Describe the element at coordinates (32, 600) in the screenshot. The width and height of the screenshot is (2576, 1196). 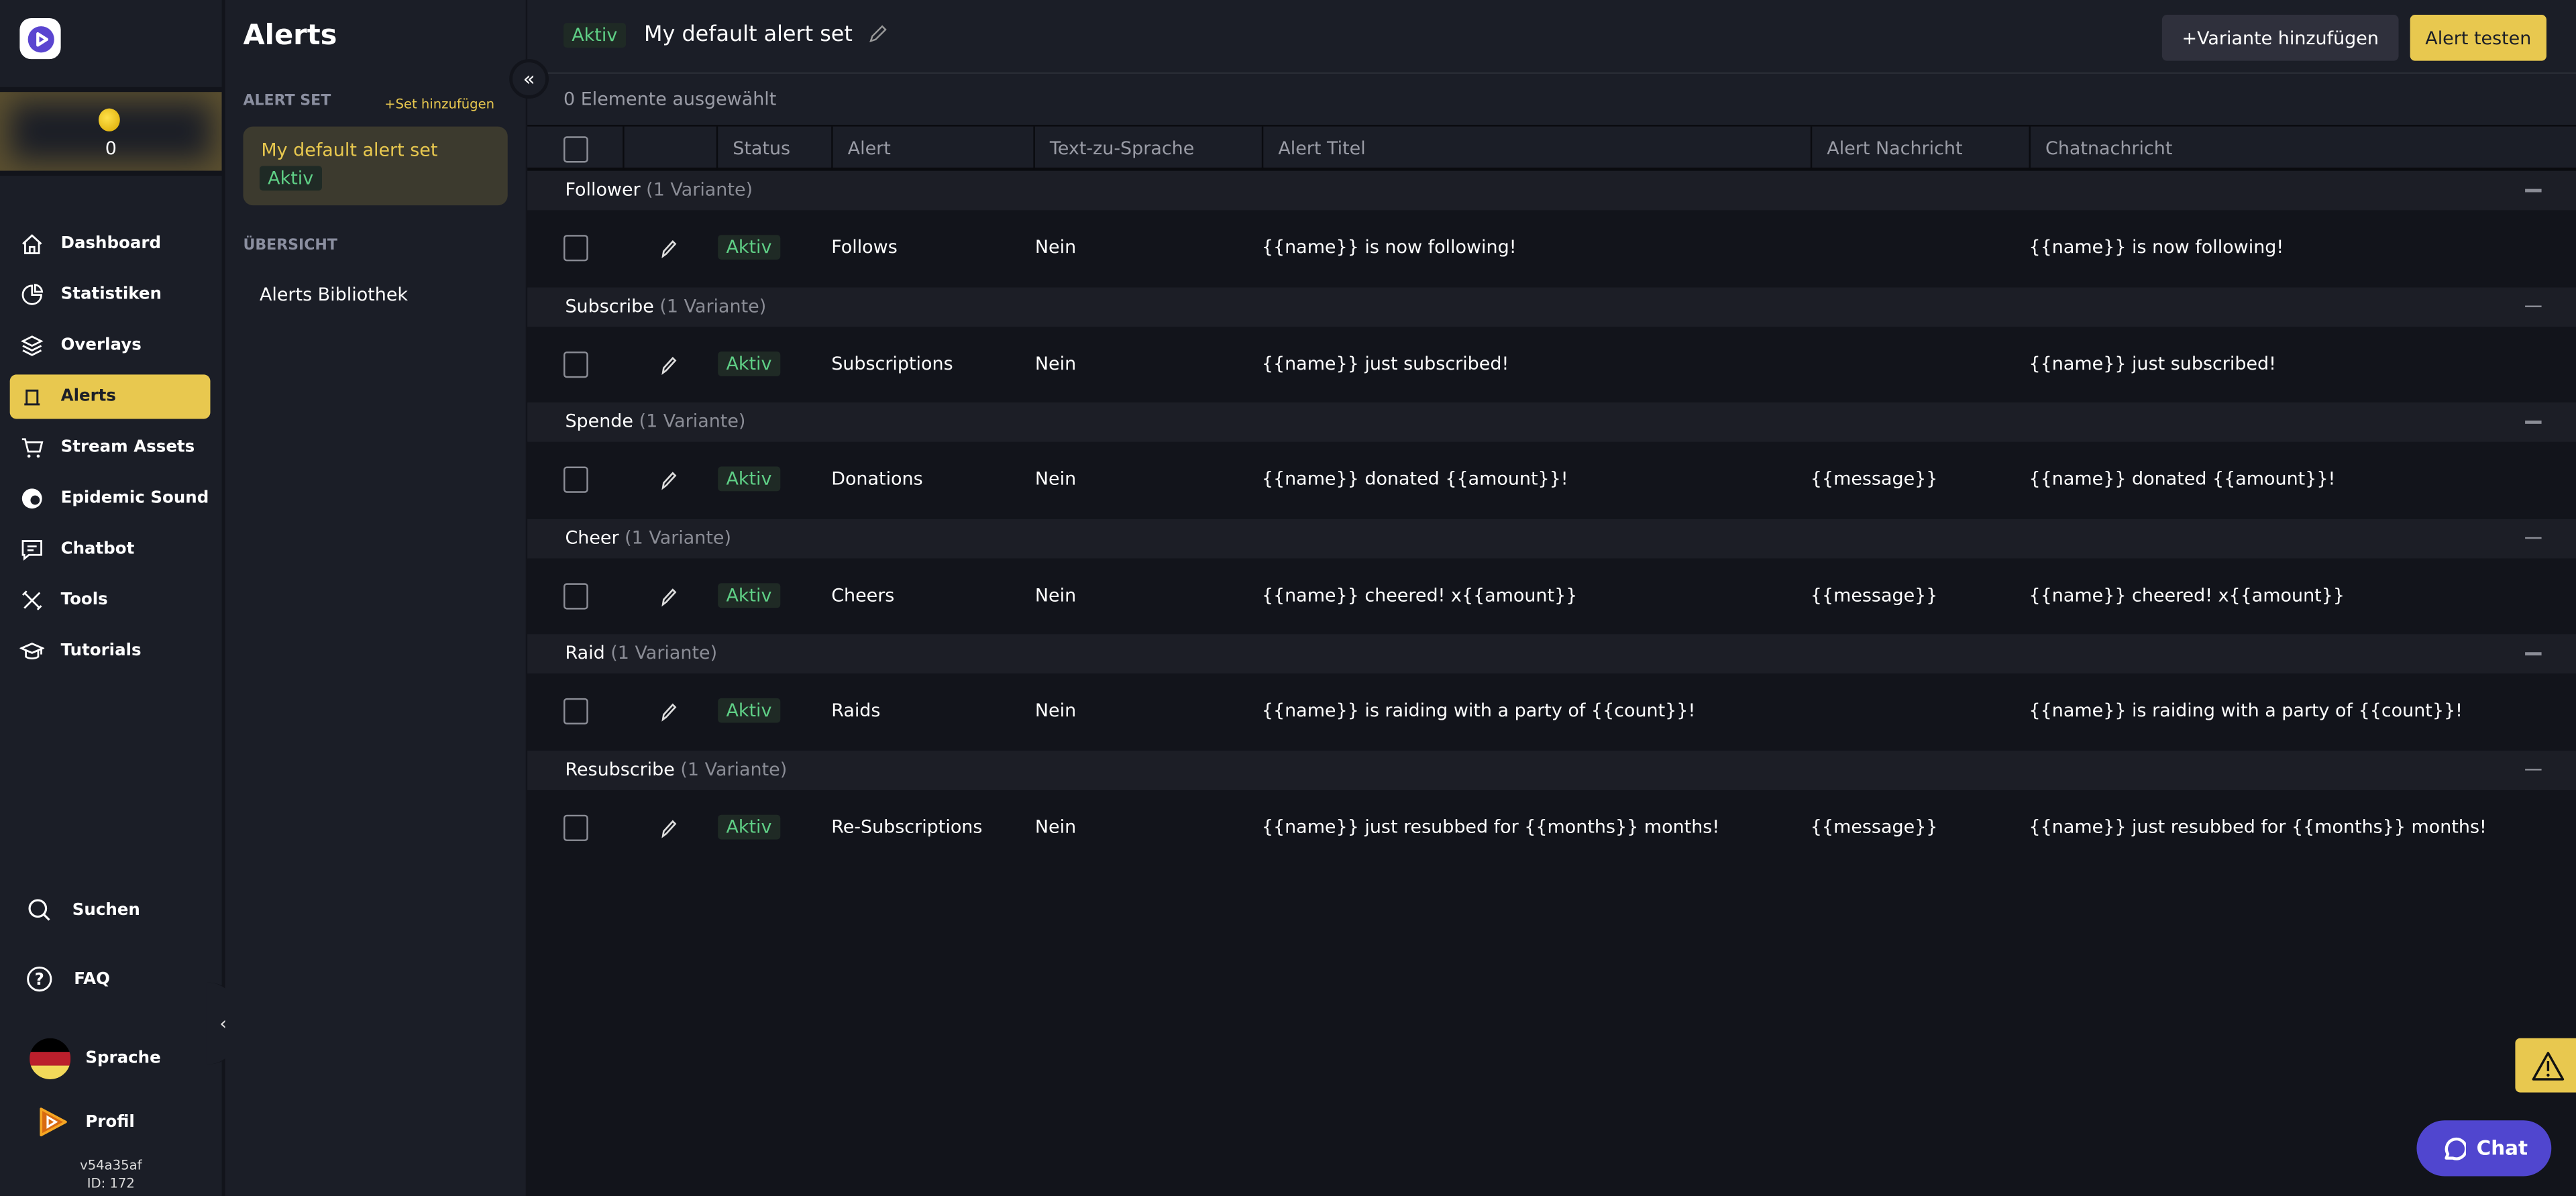
I see `tools-icon` at that location.